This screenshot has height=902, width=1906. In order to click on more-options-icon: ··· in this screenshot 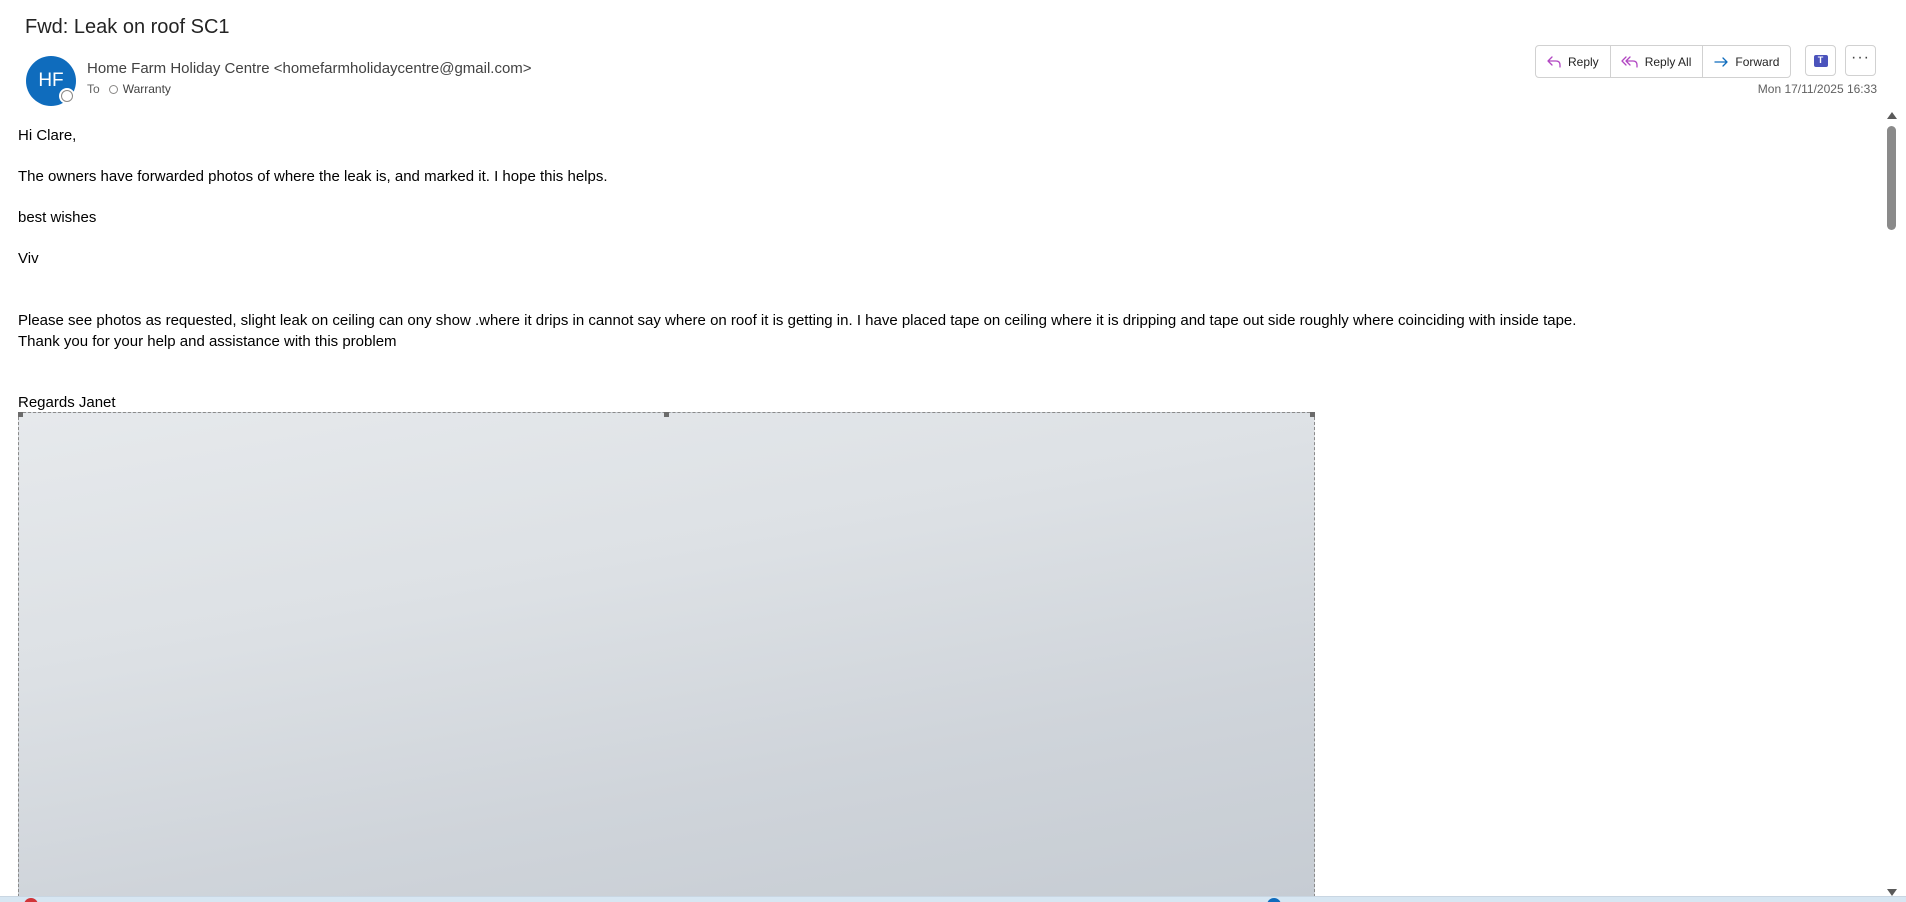, I will do `click(1860, 57)`.